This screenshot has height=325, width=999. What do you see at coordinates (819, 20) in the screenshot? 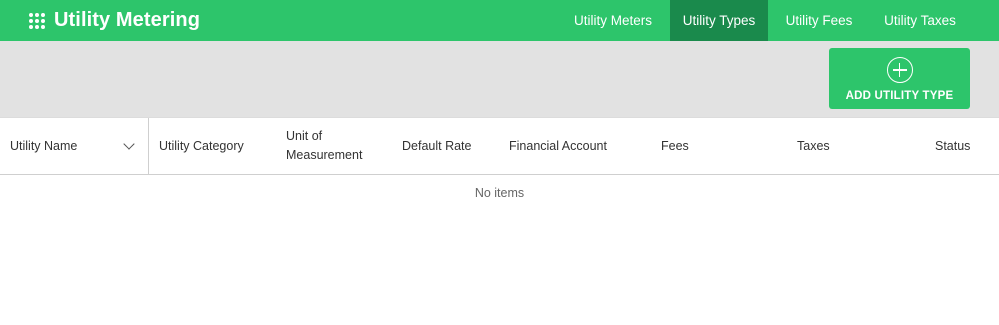
I see `tab-utility-fees: Utility Fees` at bounding box center [819, 20].